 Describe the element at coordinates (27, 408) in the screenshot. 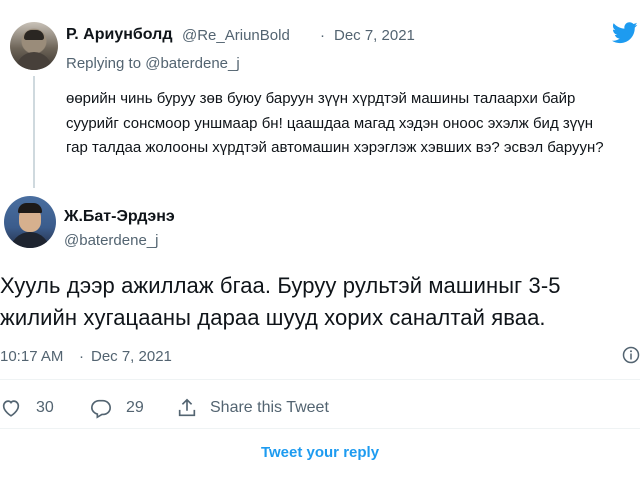

I see `like-button: 30` at that location.